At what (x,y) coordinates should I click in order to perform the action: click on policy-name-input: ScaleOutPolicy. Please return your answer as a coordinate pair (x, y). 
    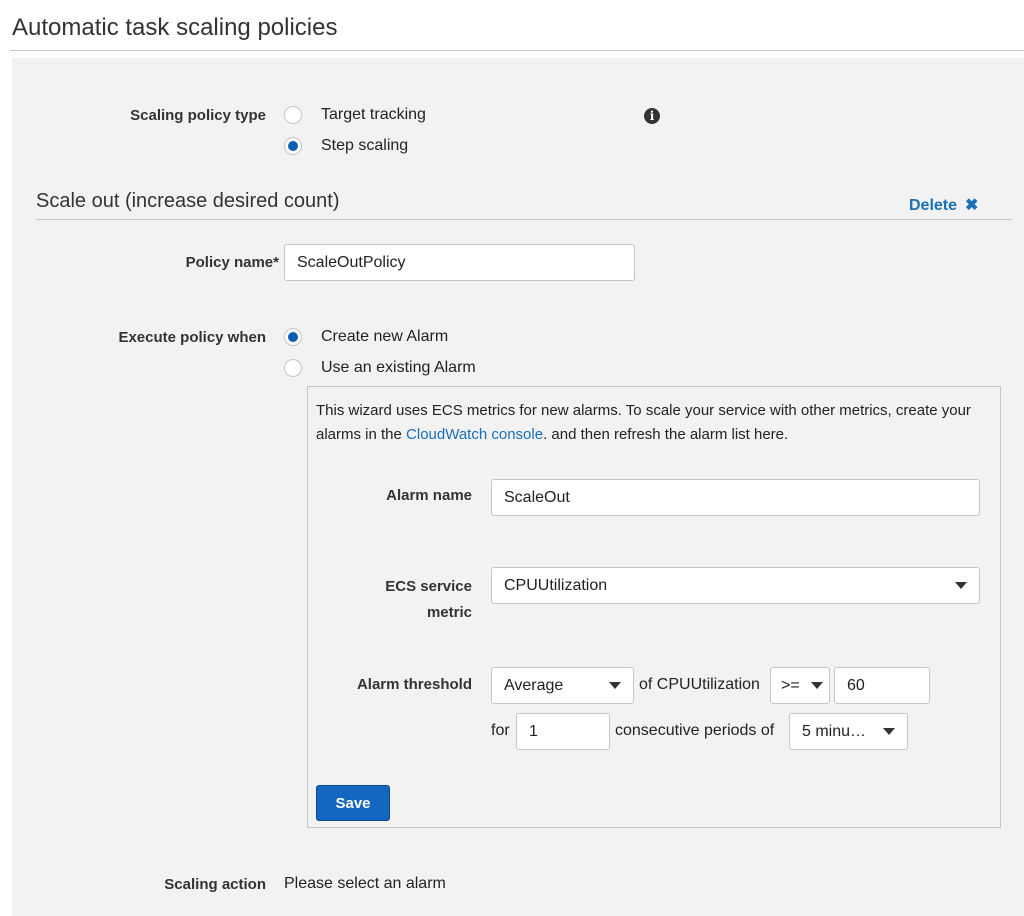
    Looking at the image, I should click on (459, 262).